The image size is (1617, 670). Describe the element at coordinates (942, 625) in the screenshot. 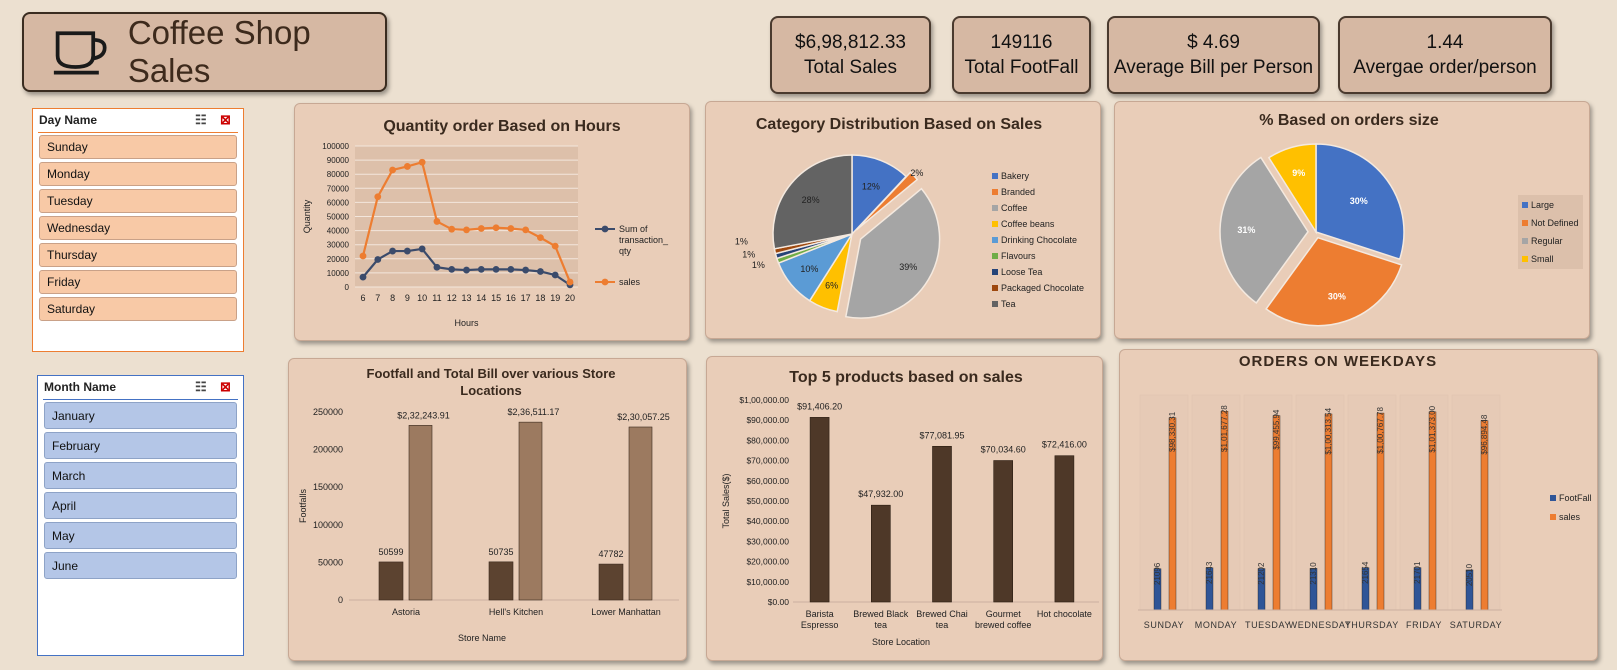

I see `x-tick-label: tea` at that location.